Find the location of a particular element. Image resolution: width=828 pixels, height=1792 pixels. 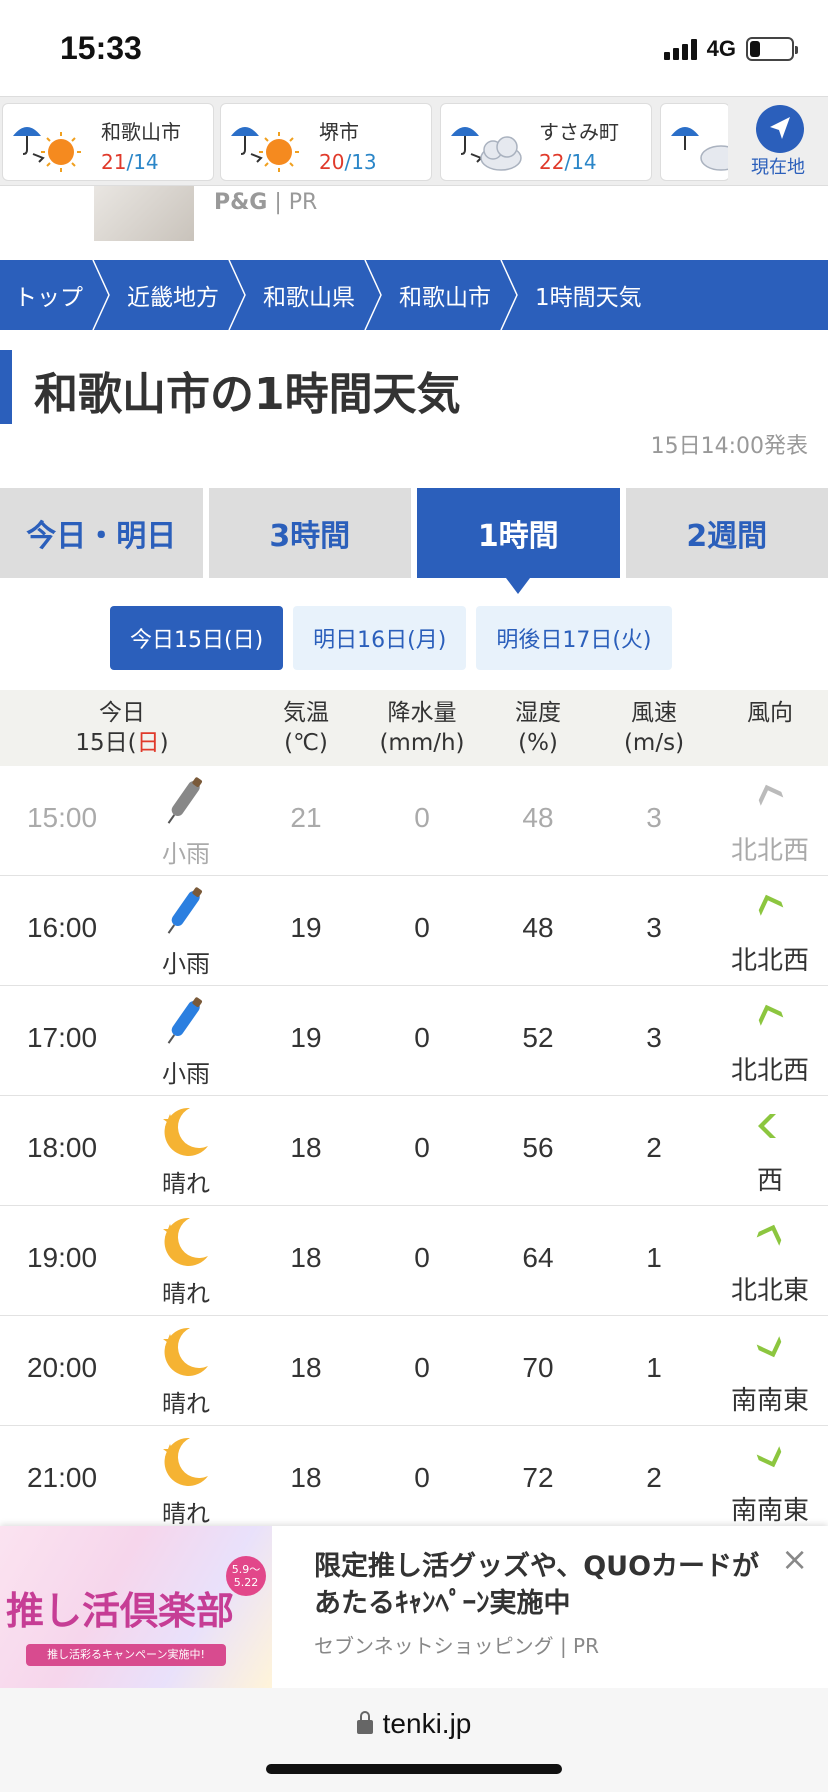

location-card: 堺市 20/13 is located at coordinates (326, 142).